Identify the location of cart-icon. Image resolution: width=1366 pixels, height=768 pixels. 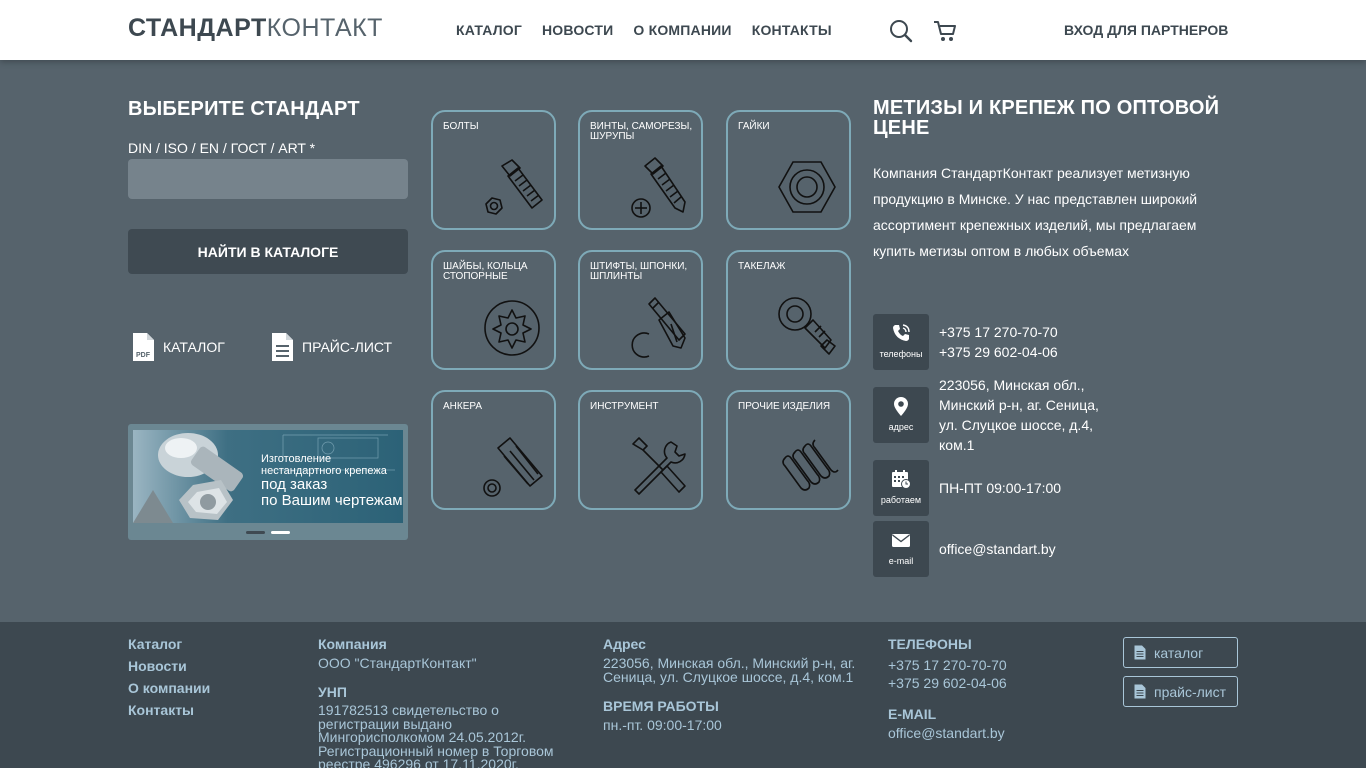
(945, 31).